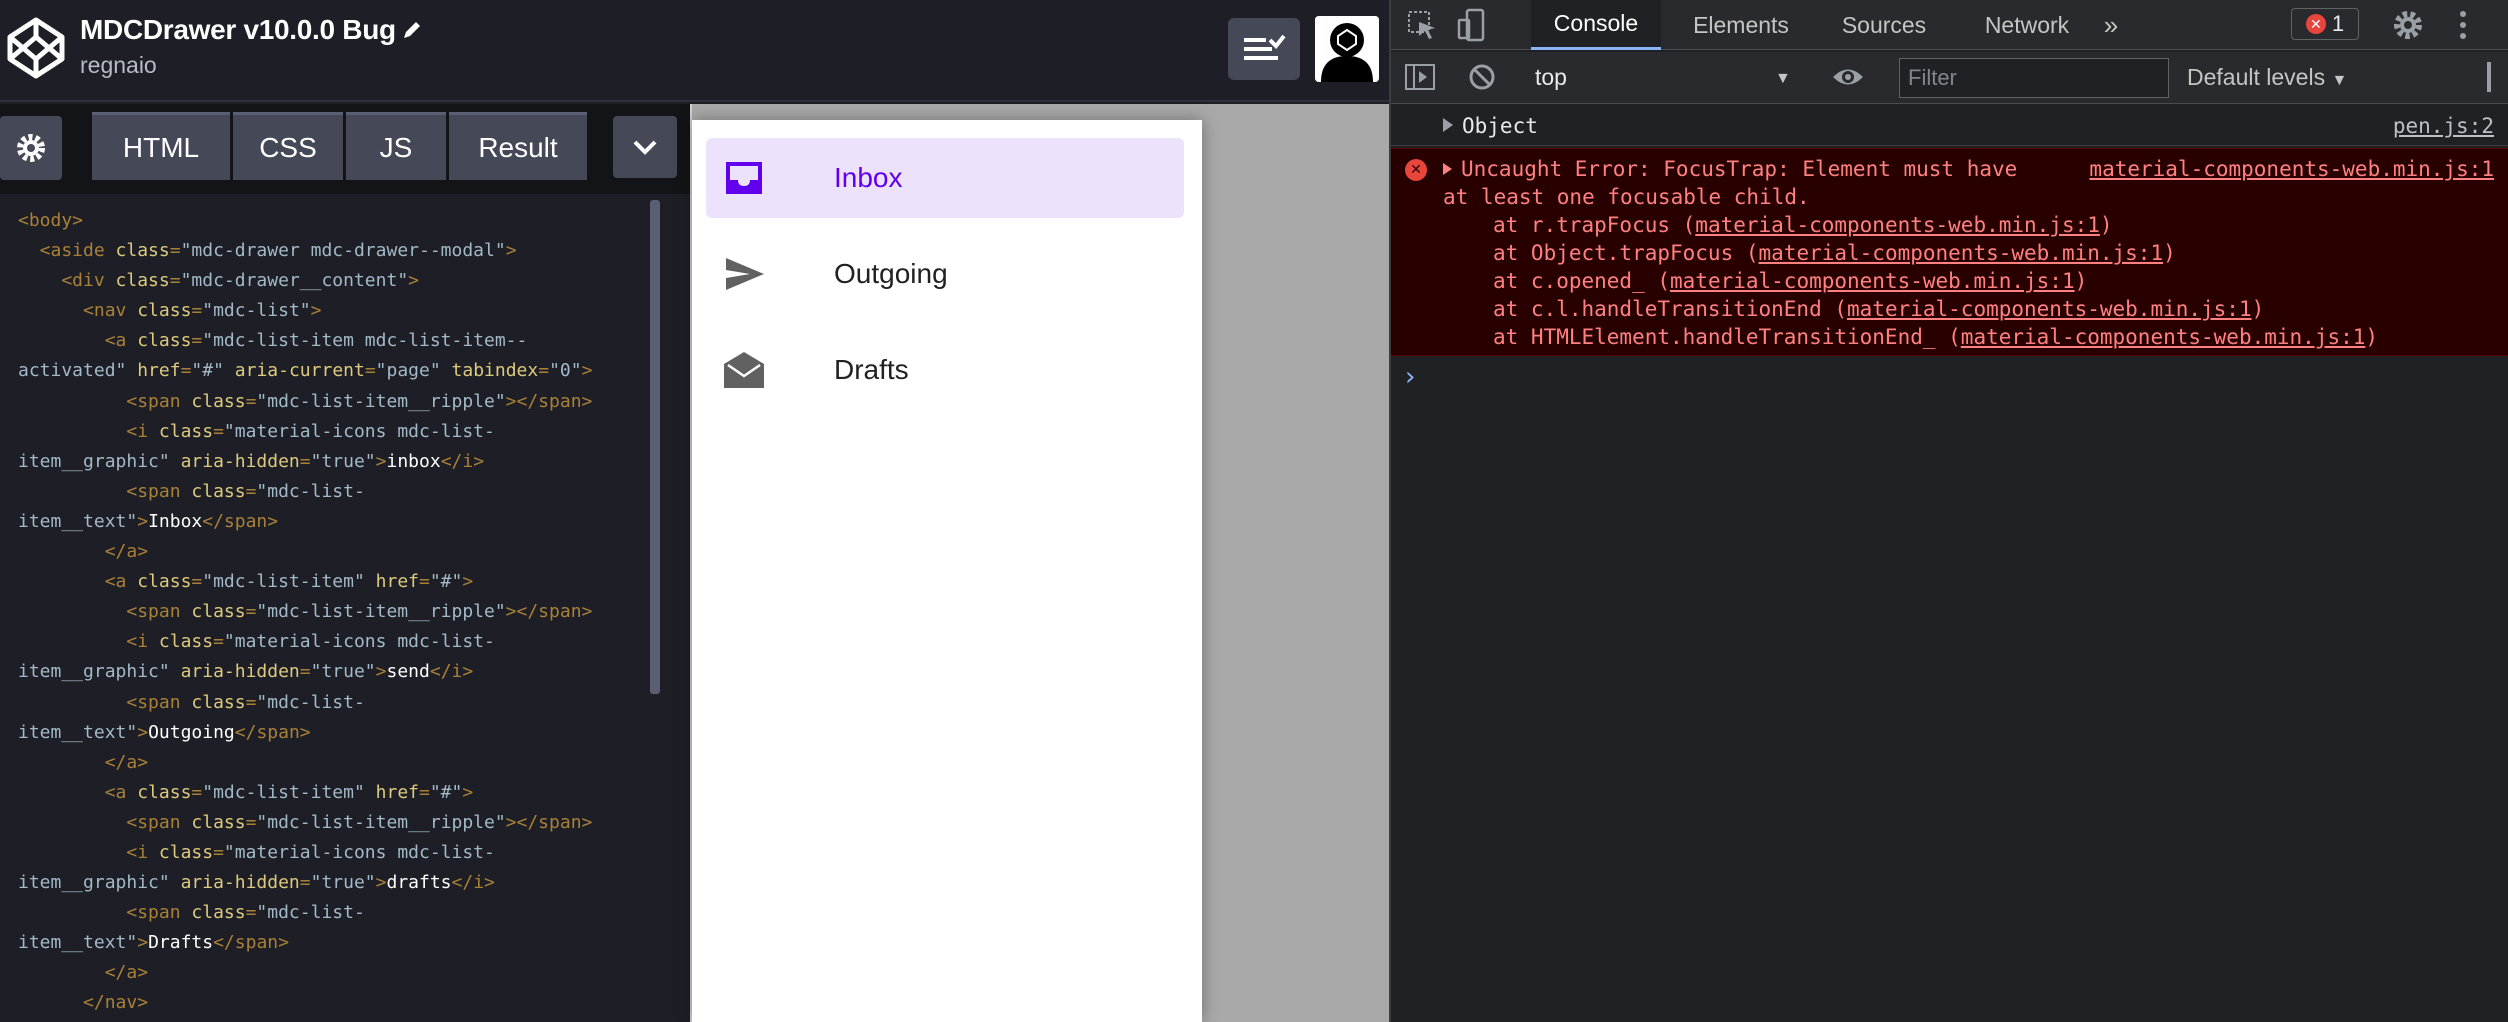 This screenshot has height=1022, width=2508. Describe the element at coordinates (78, 943) in the screenshot. I see `code-token: item__text"` at that location.